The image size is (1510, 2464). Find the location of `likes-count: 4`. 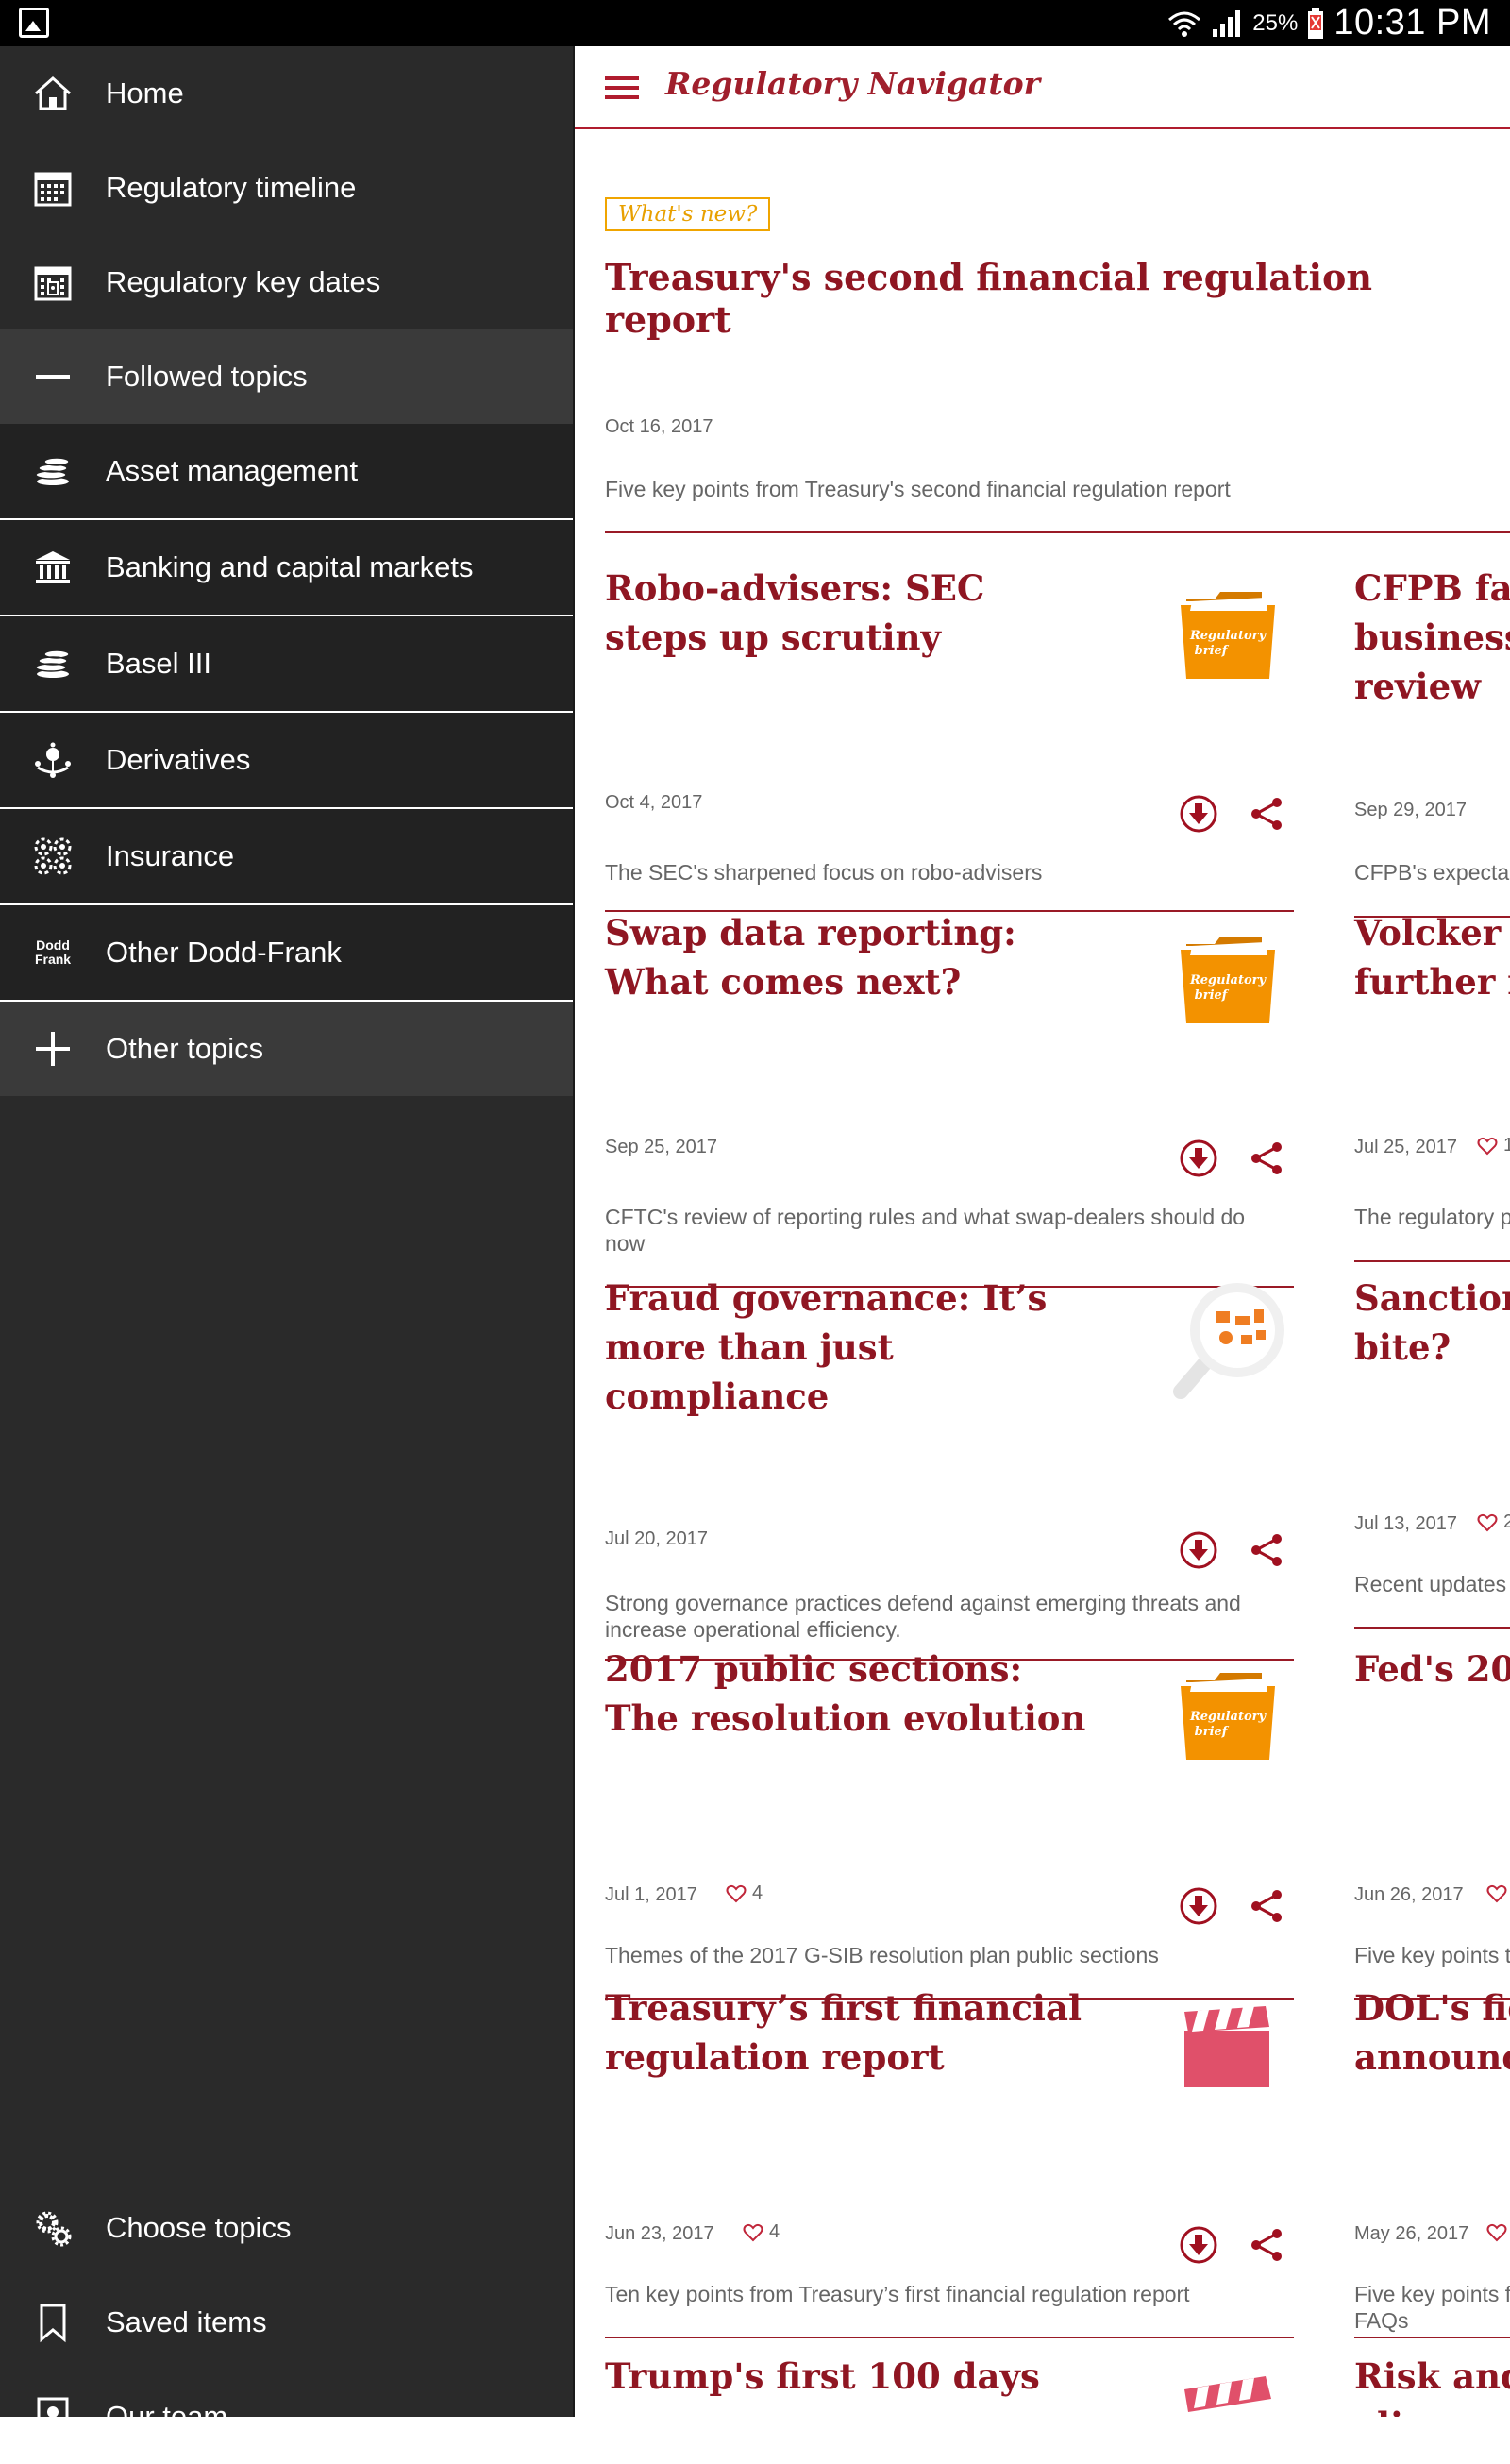

likes-count: 4 is located at coordinates (775, 2231).